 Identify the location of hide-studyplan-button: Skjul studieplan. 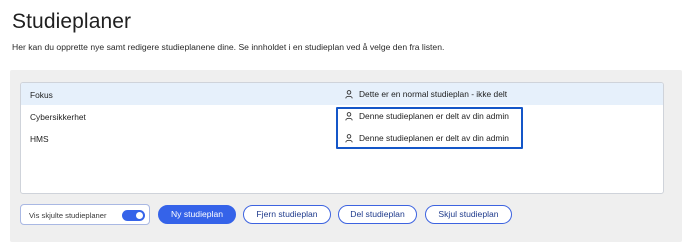
(468, 214).